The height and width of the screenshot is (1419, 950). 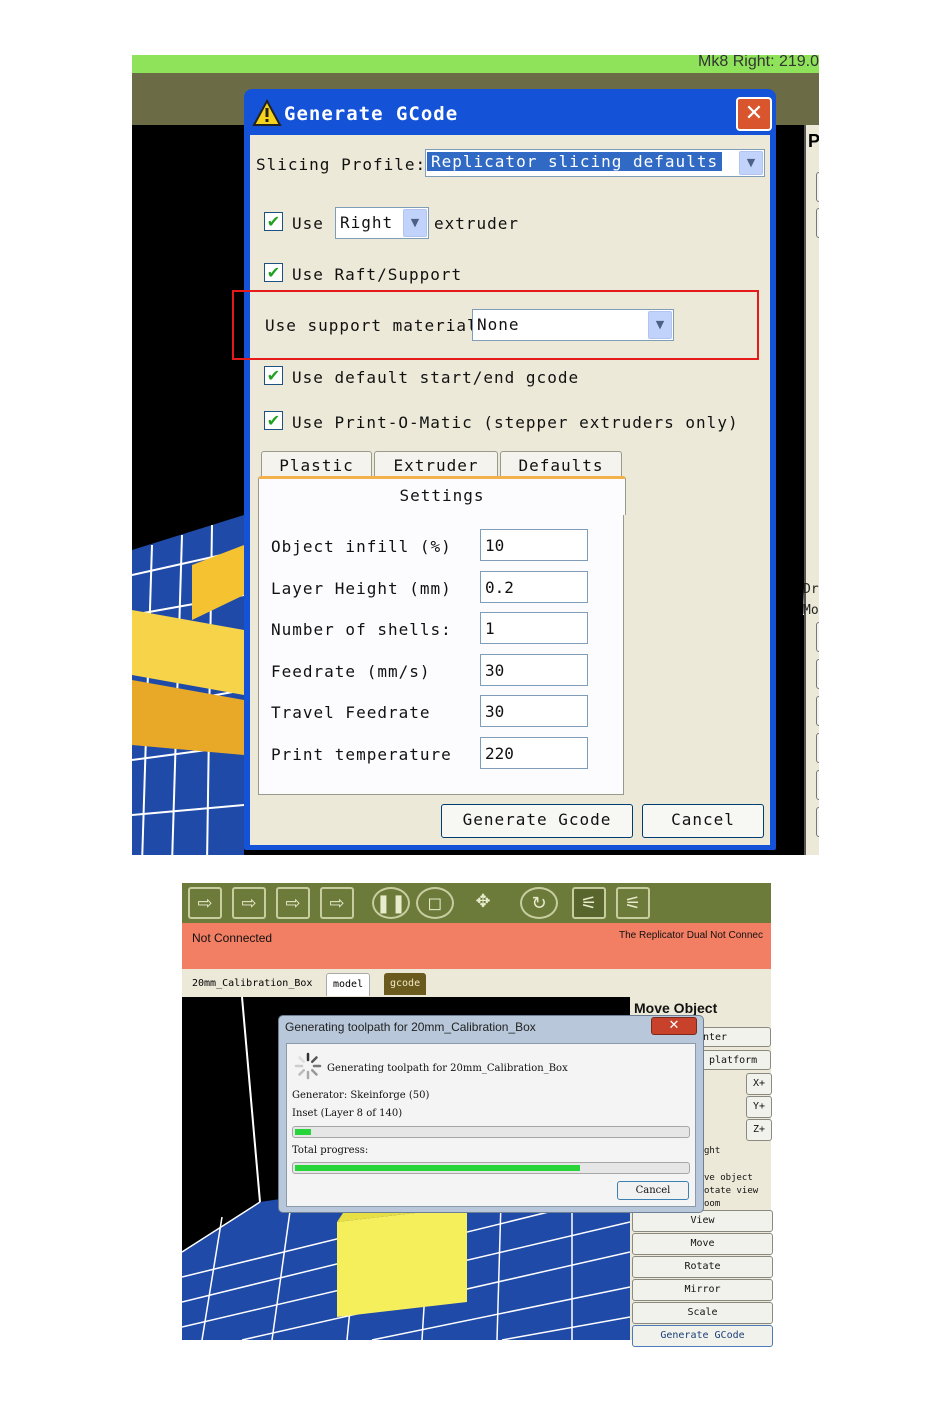 What do you see at coordinates (811, 610) in the screenshot?
I see `panel-label-mo: Mo` at bounding box center [811, 610].